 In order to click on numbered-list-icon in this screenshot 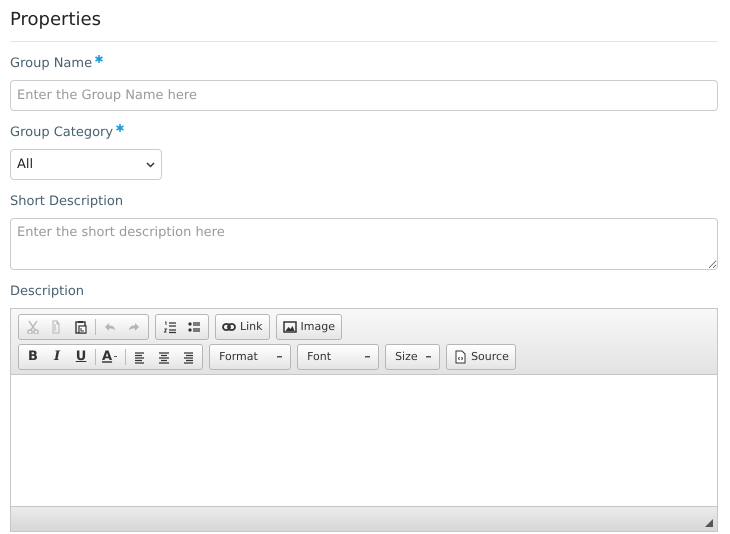, I will do `click(170, 327)`.